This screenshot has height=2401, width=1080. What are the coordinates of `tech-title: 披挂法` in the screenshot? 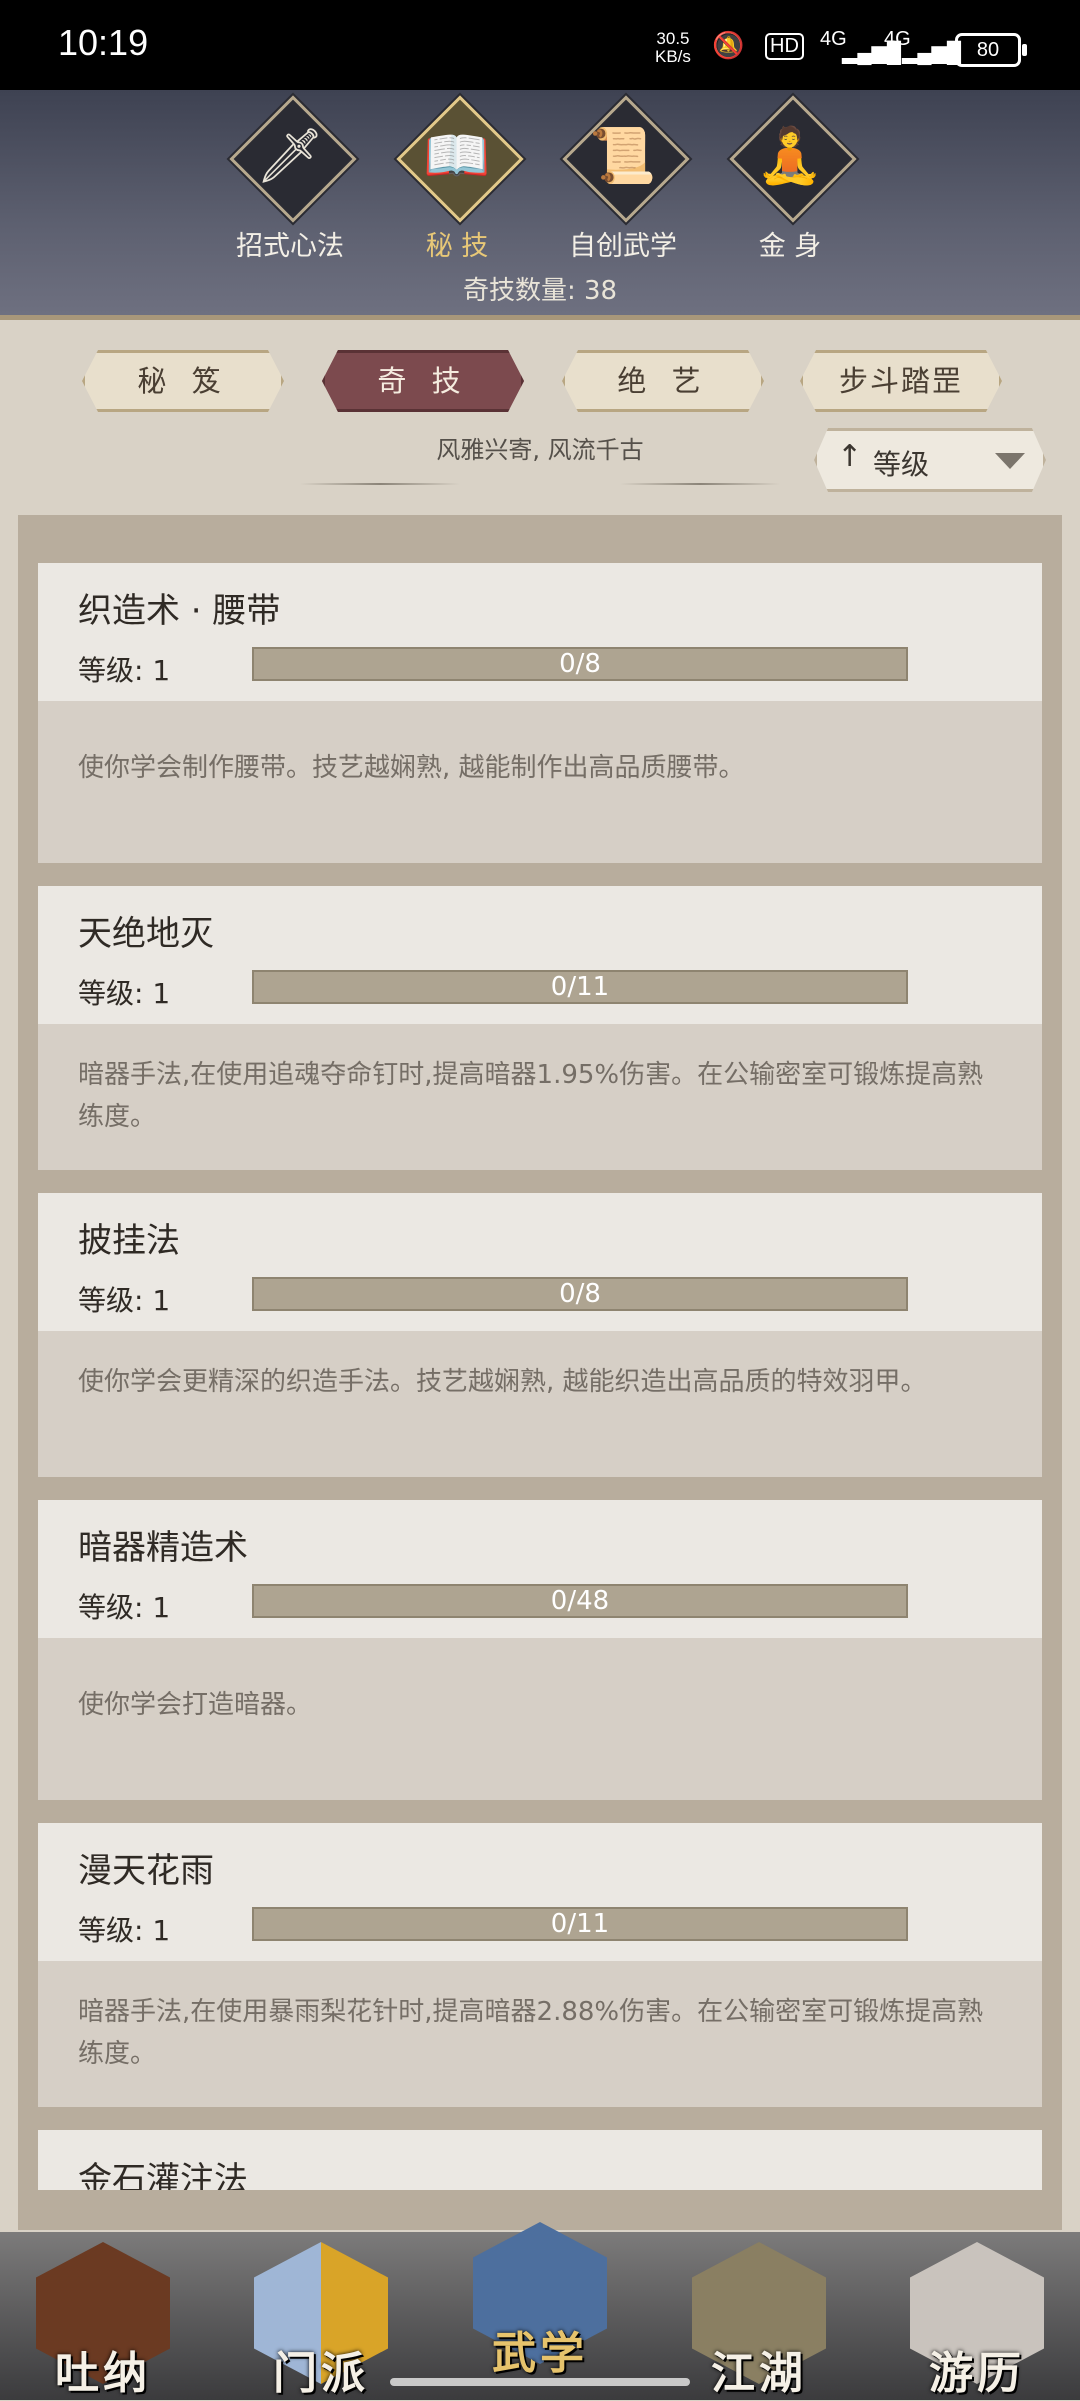 It's located at (129, 1241).